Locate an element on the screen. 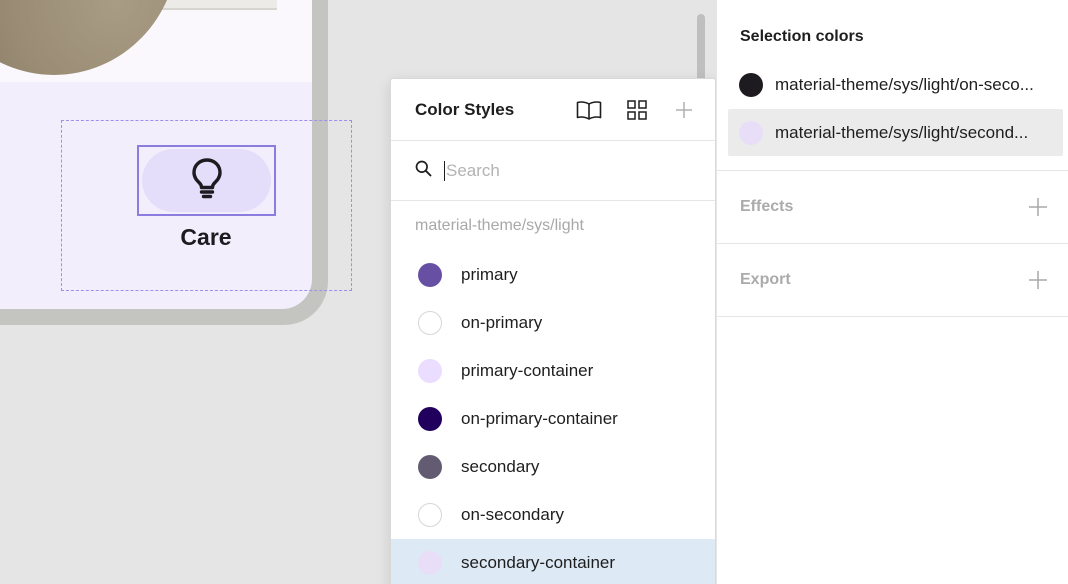 The height and width of the screenshot is (584, 1068). color-style-label: secondary-container is located at coordinates (538, 562).